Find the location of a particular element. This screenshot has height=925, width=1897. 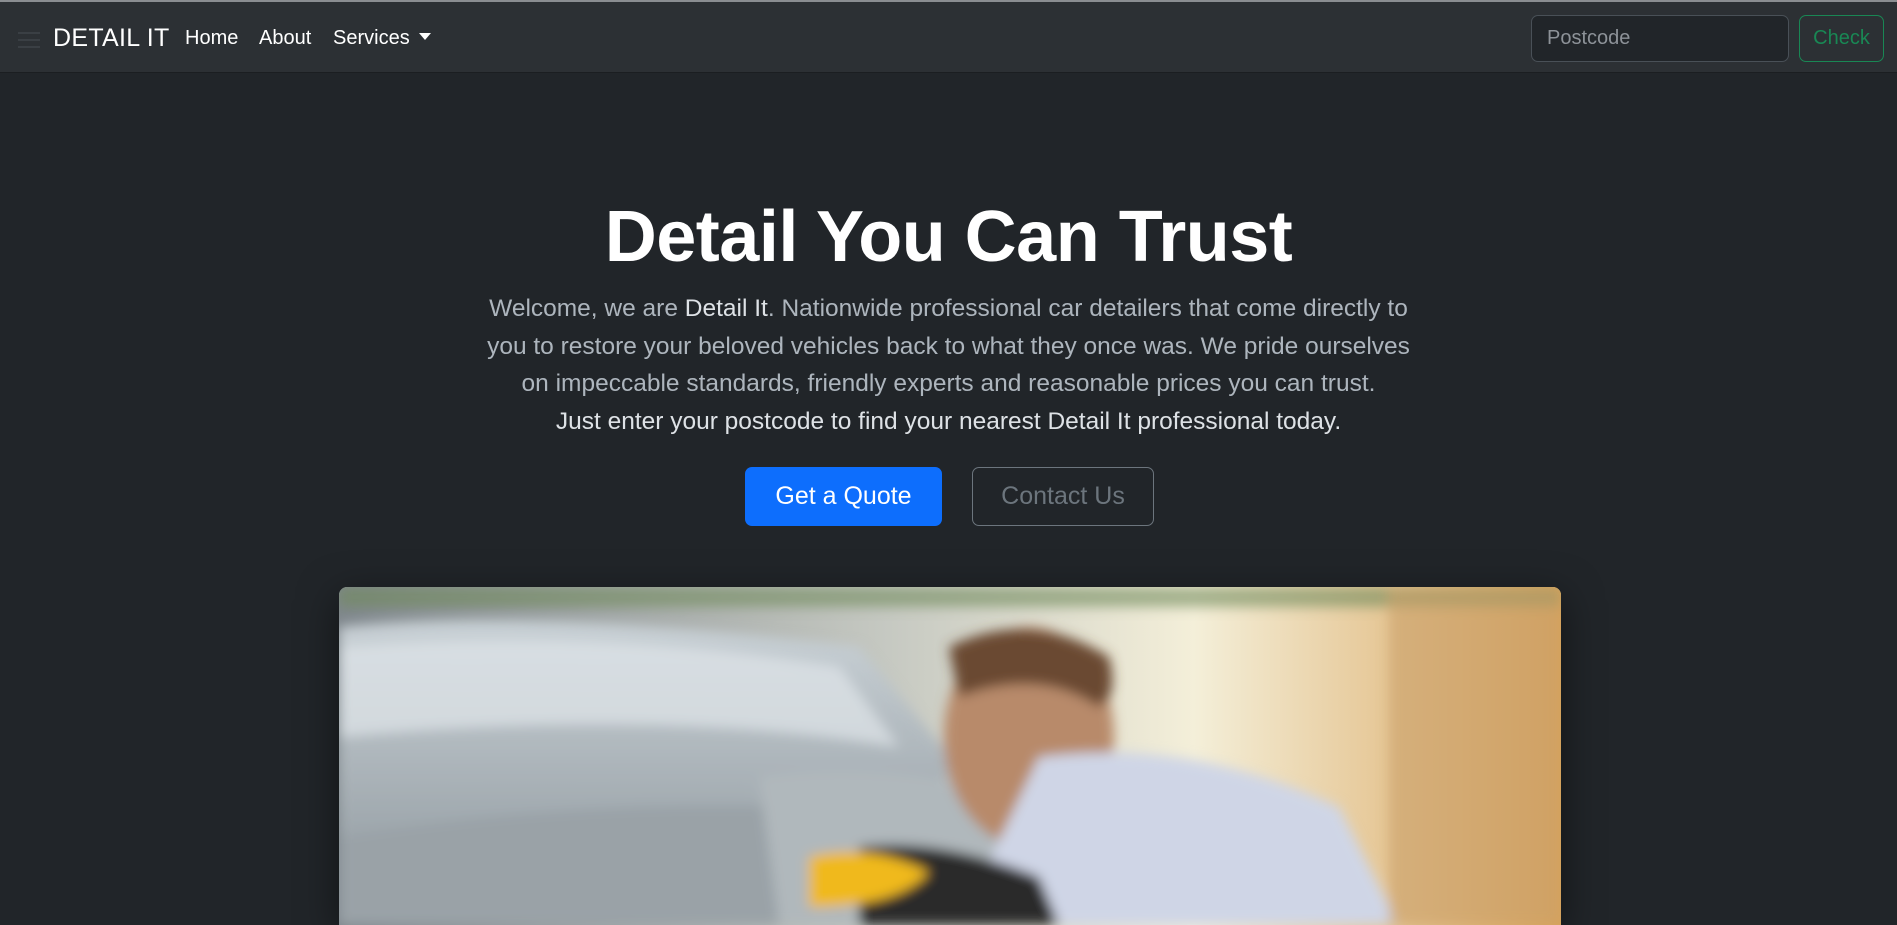

contact-us-button: Contact Us is located at coordinates (1063, 496).